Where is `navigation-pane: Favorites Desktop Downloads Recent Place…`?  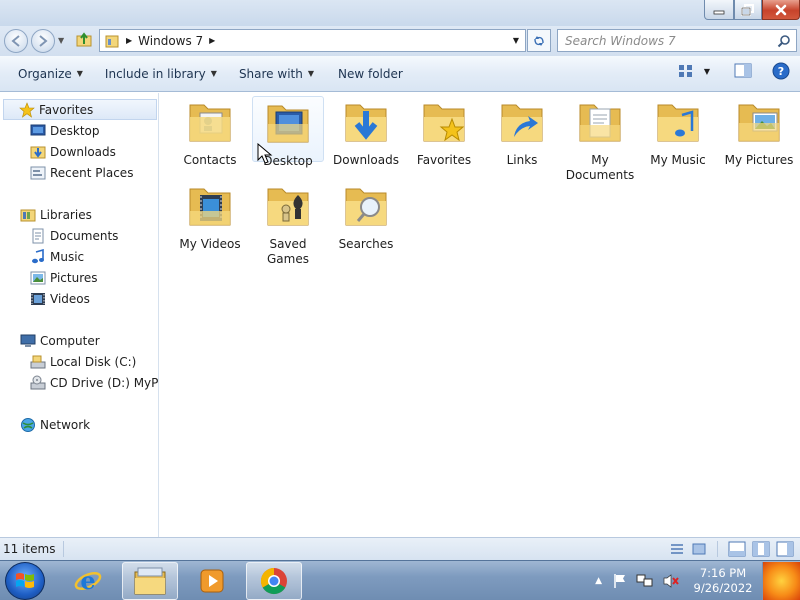
navigation-pane: Favorites Desktop Downloads Recent Place… is located at coordinates (79, 315).